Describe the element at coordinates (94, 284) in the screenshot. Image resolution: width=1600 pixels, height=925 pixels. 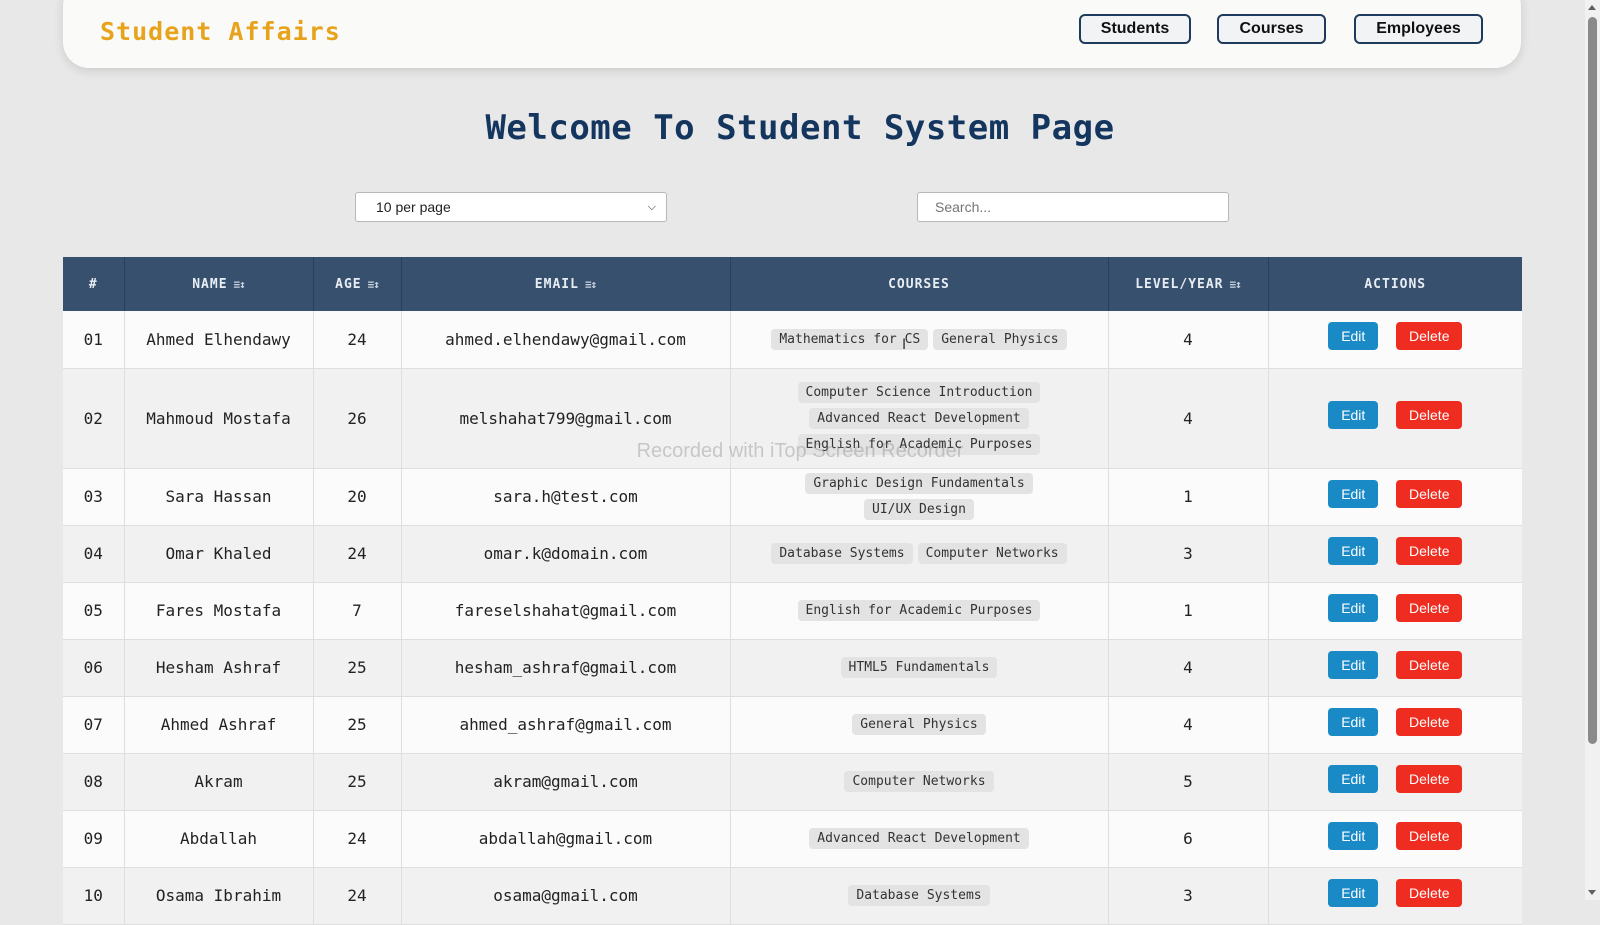
I see `col-header-index: #` at that location.